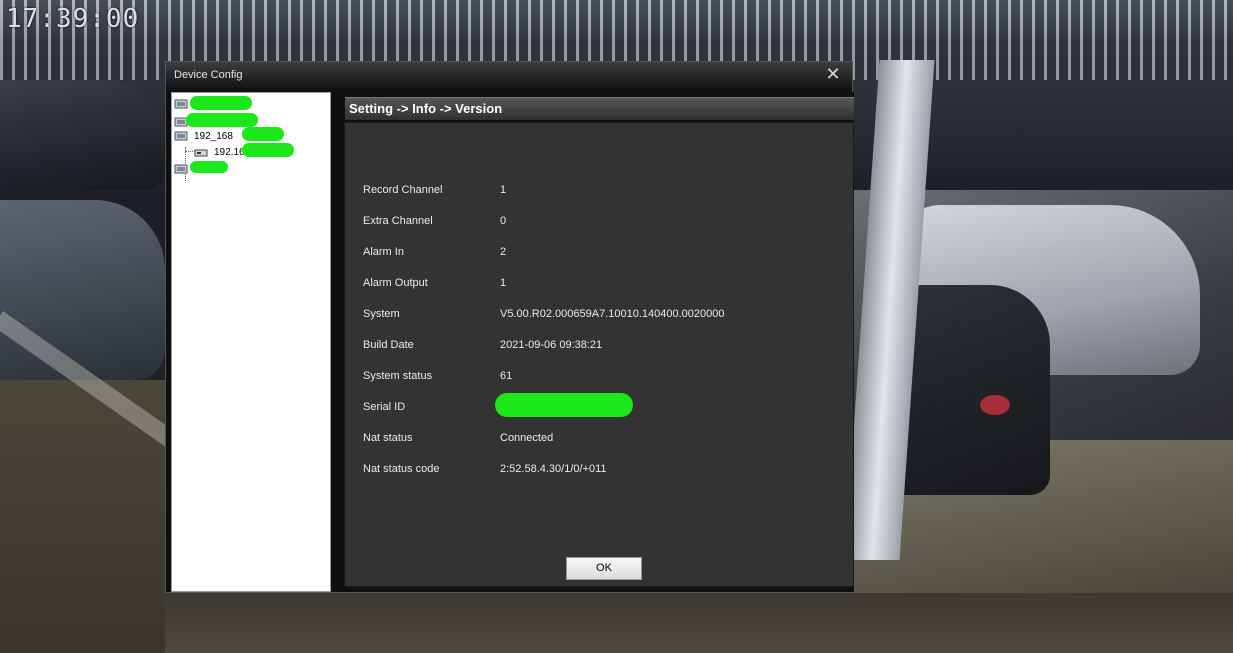 Image resolution: width=1233 pixels, height=653 pixels. What do you see at coordinates (251, 342) in the screenshot?
I see `device-tree: 192_168 192.168` at bounding box center [251, 342].